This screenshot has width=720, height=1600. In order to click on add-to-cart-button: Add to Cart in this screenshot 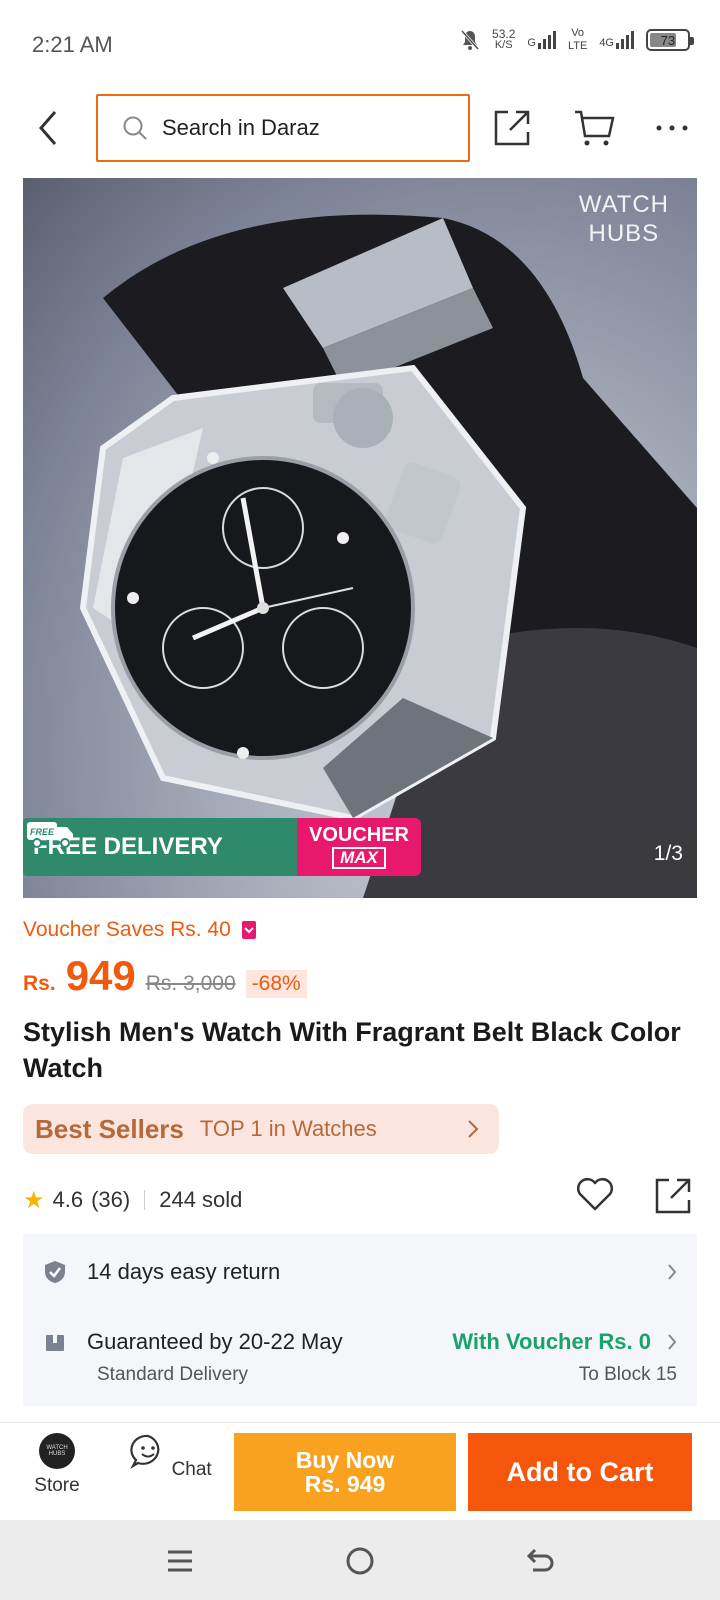, I will do `click(580, 1472)`.